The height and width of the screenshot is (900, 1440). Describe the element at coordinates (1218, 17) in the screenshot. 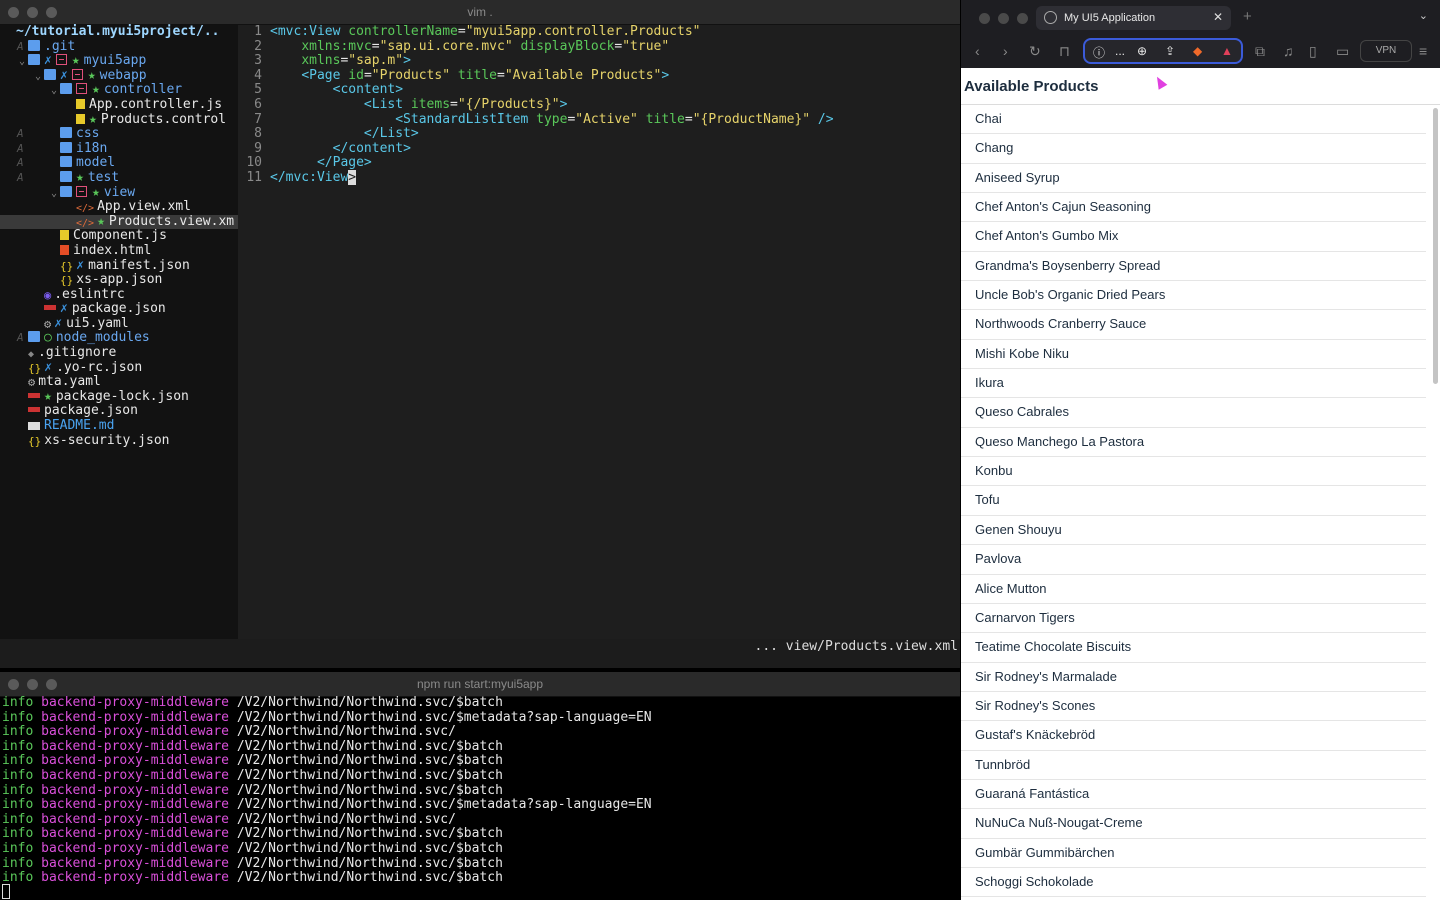

I see `close-tab-icon: ✕` at that location.